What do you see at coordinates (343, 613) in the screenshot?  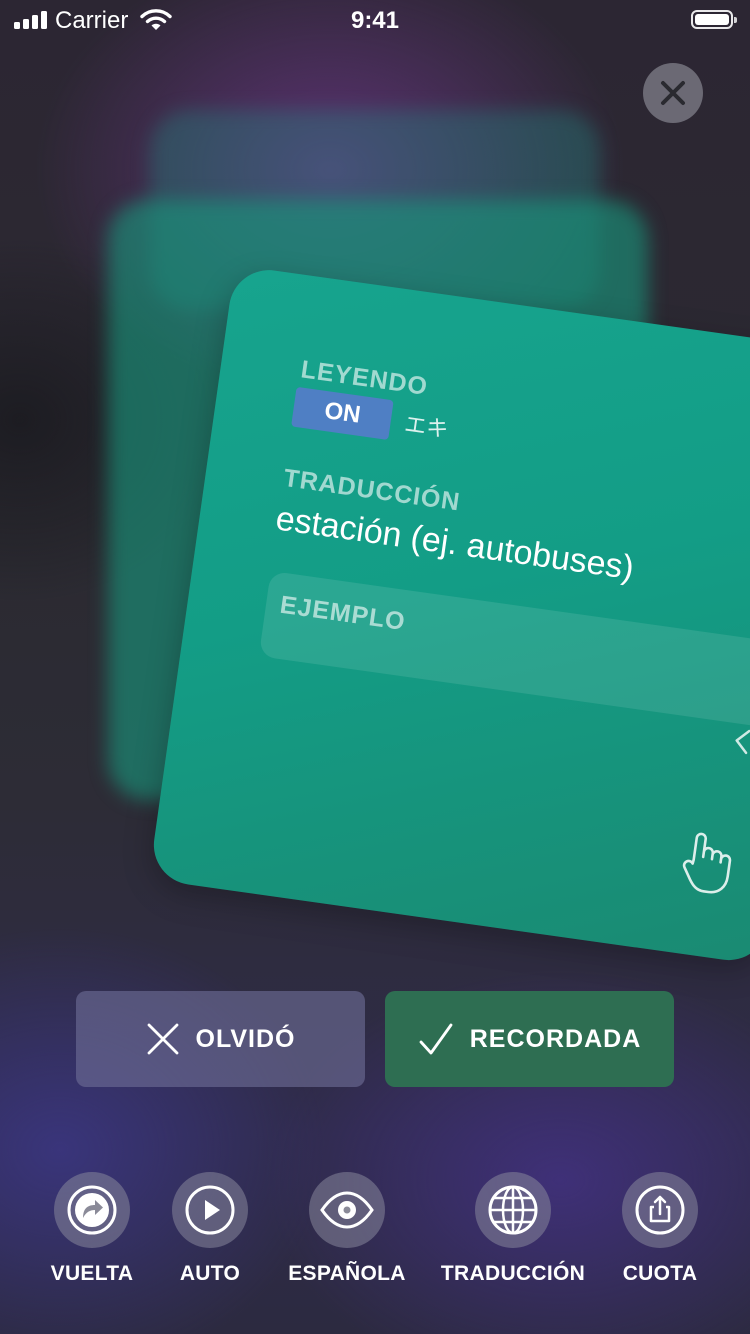 I see `example-label: EJEMPLO` at bounding box center [343, 613].